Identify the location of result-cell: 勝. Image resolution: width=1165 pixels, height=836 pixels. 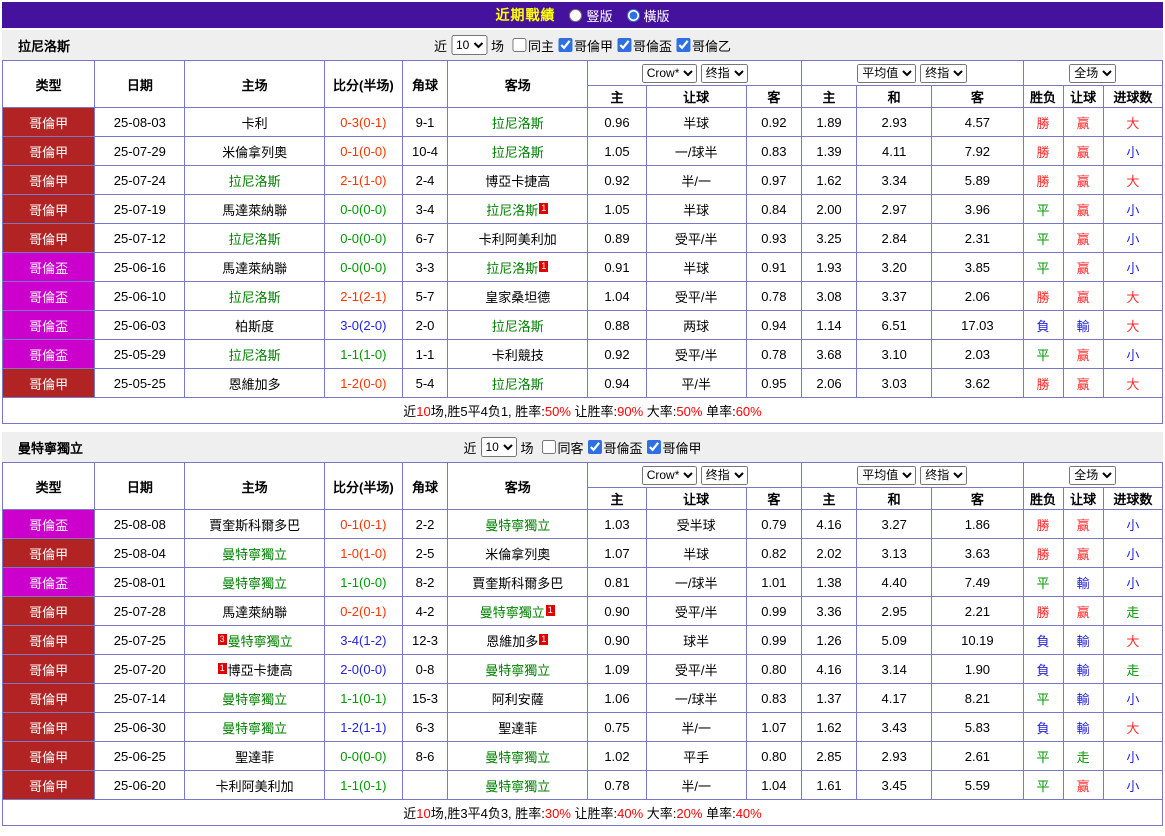
(1043, 383).